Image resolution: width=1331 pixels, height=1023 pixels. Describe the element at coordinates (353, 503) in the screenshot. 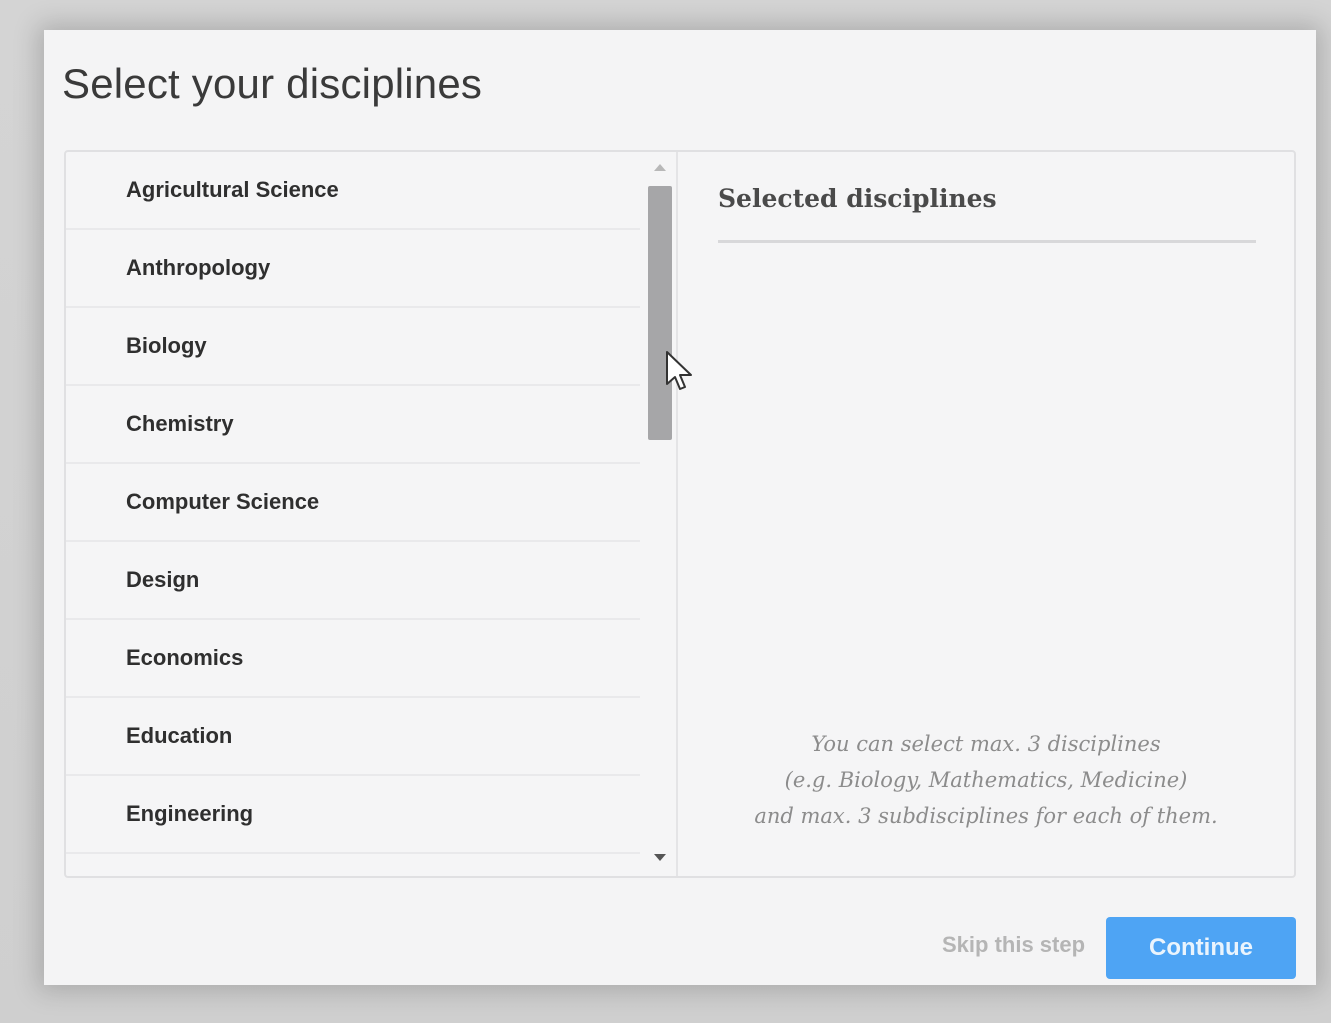

I see `discipline-item-computer-science: Computer Science` at that location.